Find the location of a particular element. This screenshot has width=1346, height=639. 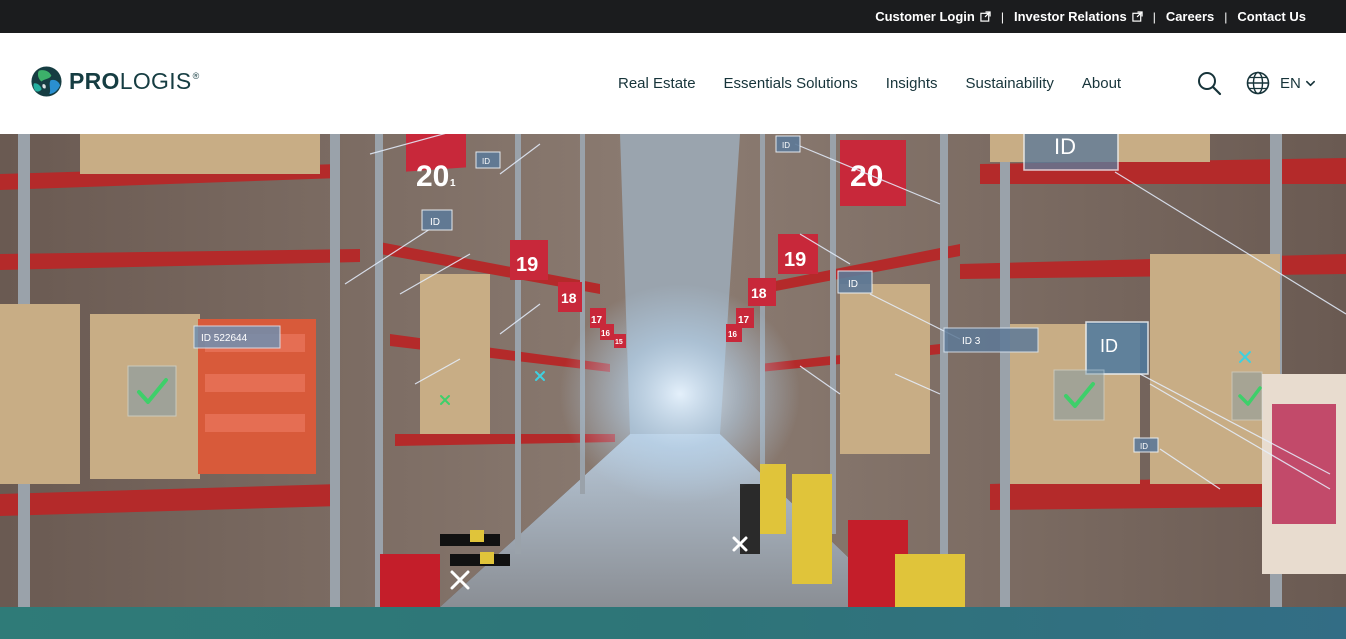

customer-login-label: Customer Login is located at coordinates (925, 16).